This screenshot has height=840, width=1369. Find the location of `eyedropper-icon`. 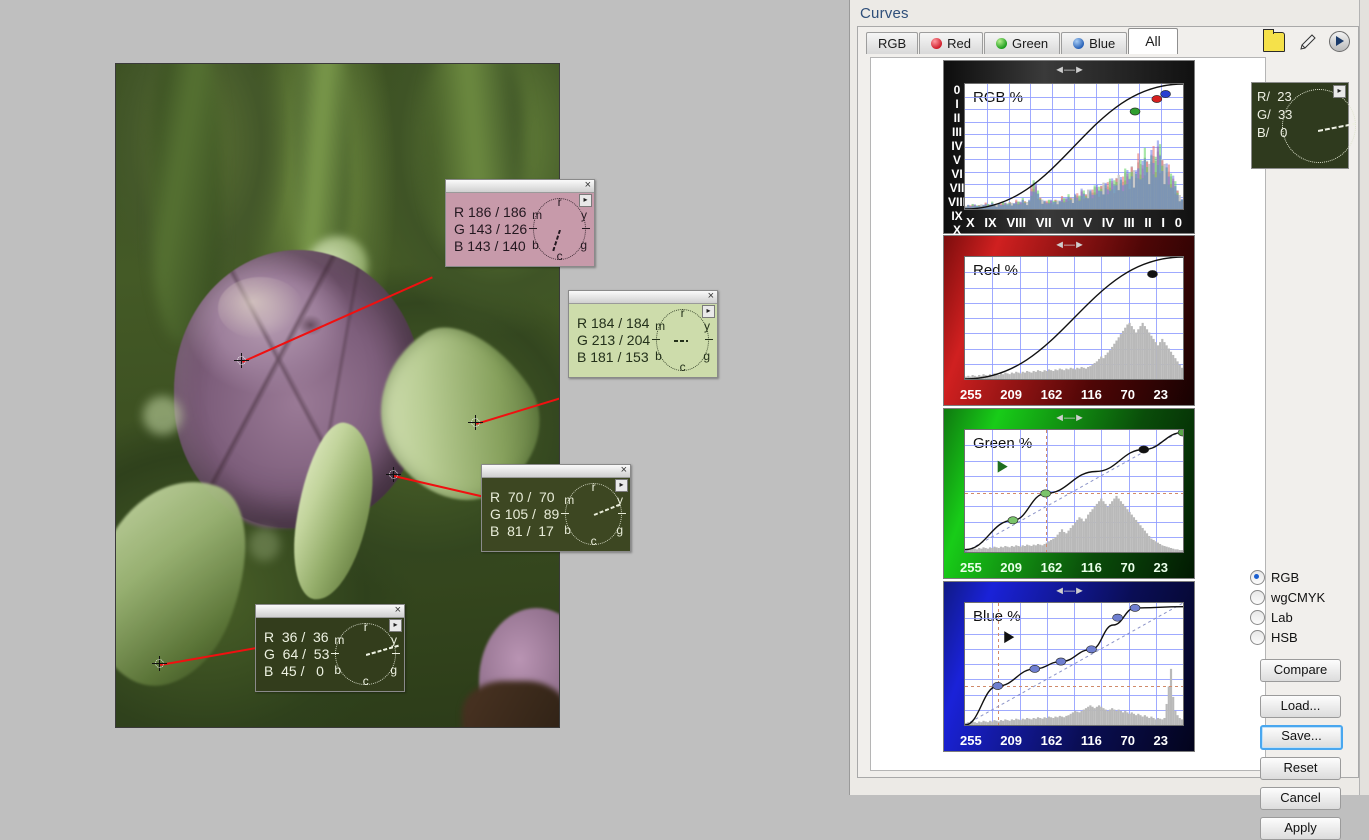

eyedropper-icon is located at coordinates (1307, 42).